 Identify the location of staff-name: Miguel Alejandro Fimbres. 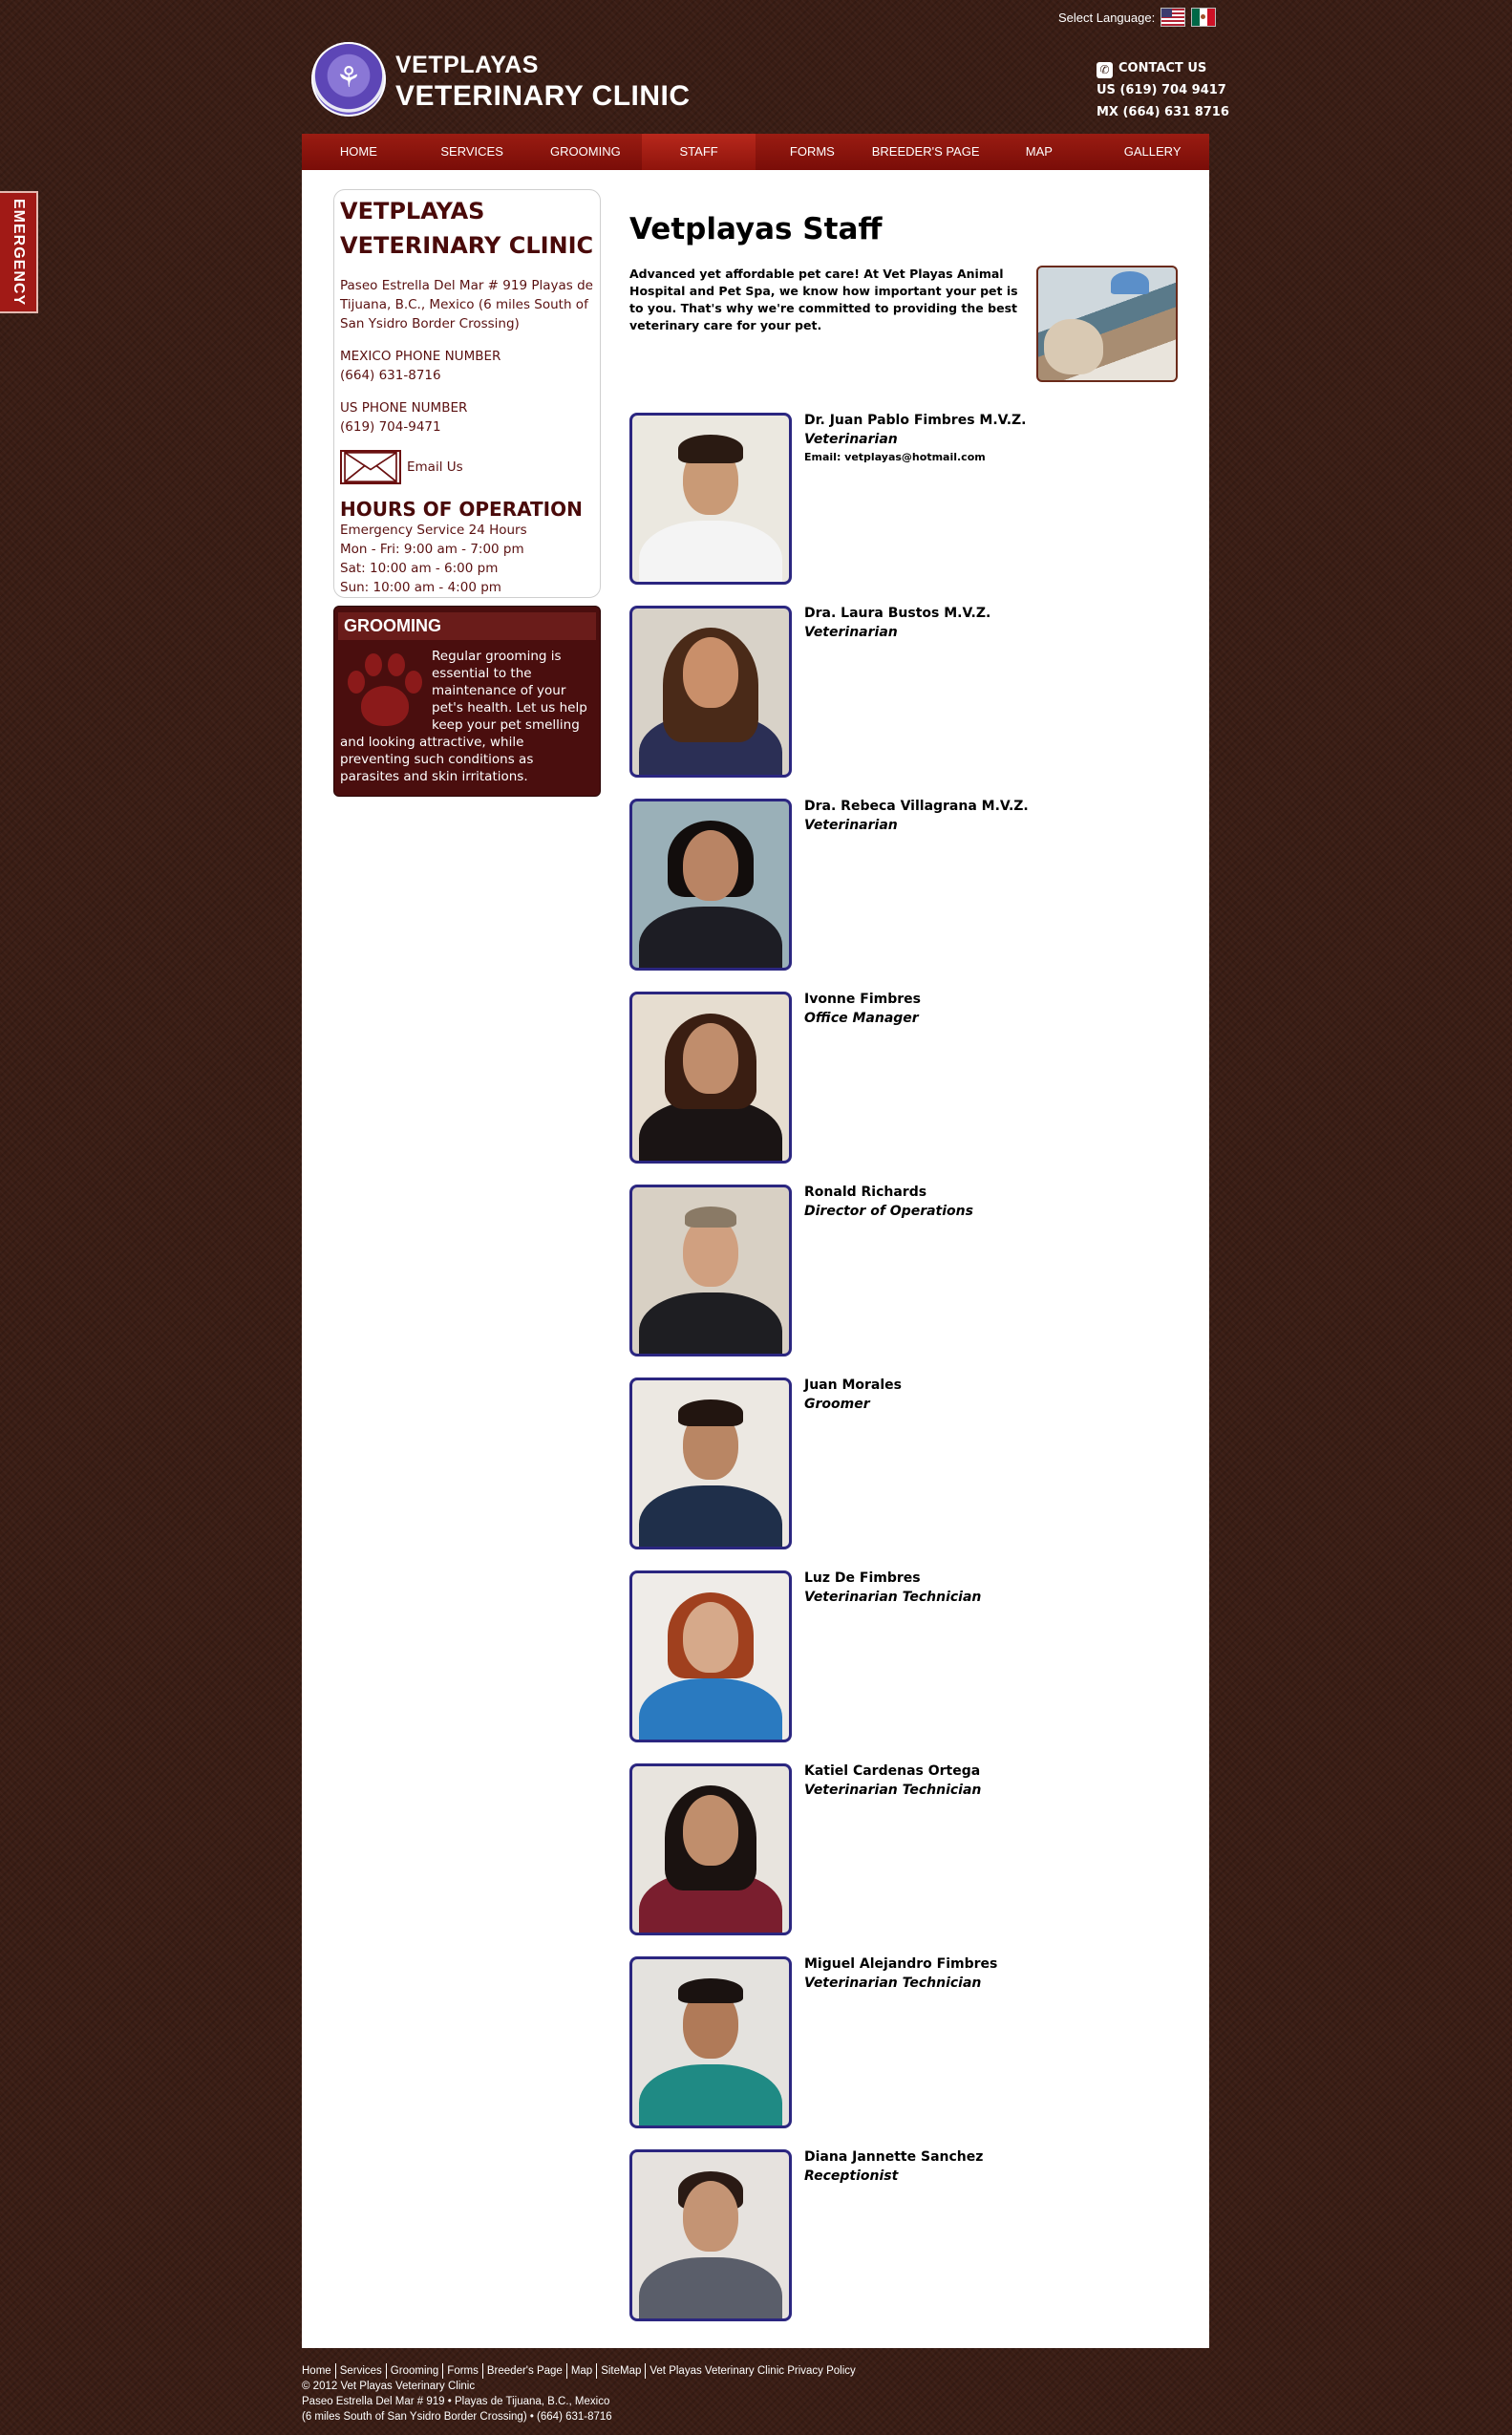
(901, 1964).